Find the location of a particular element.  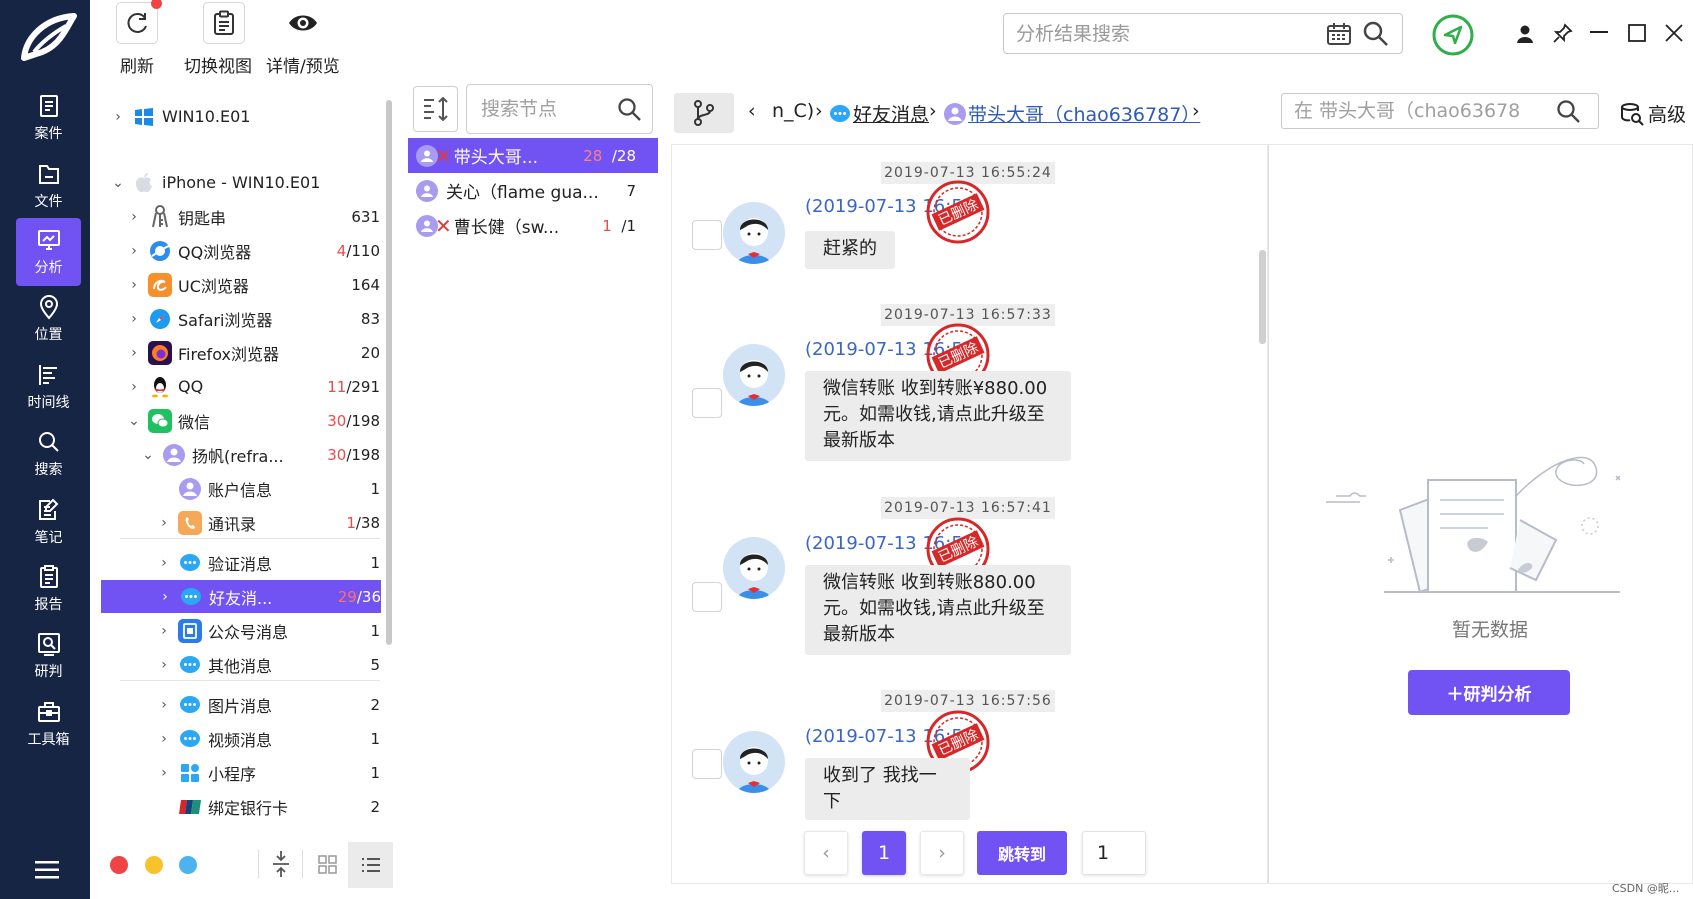

tree-item: 账户信息 1 is located at coordinates (240, 488).